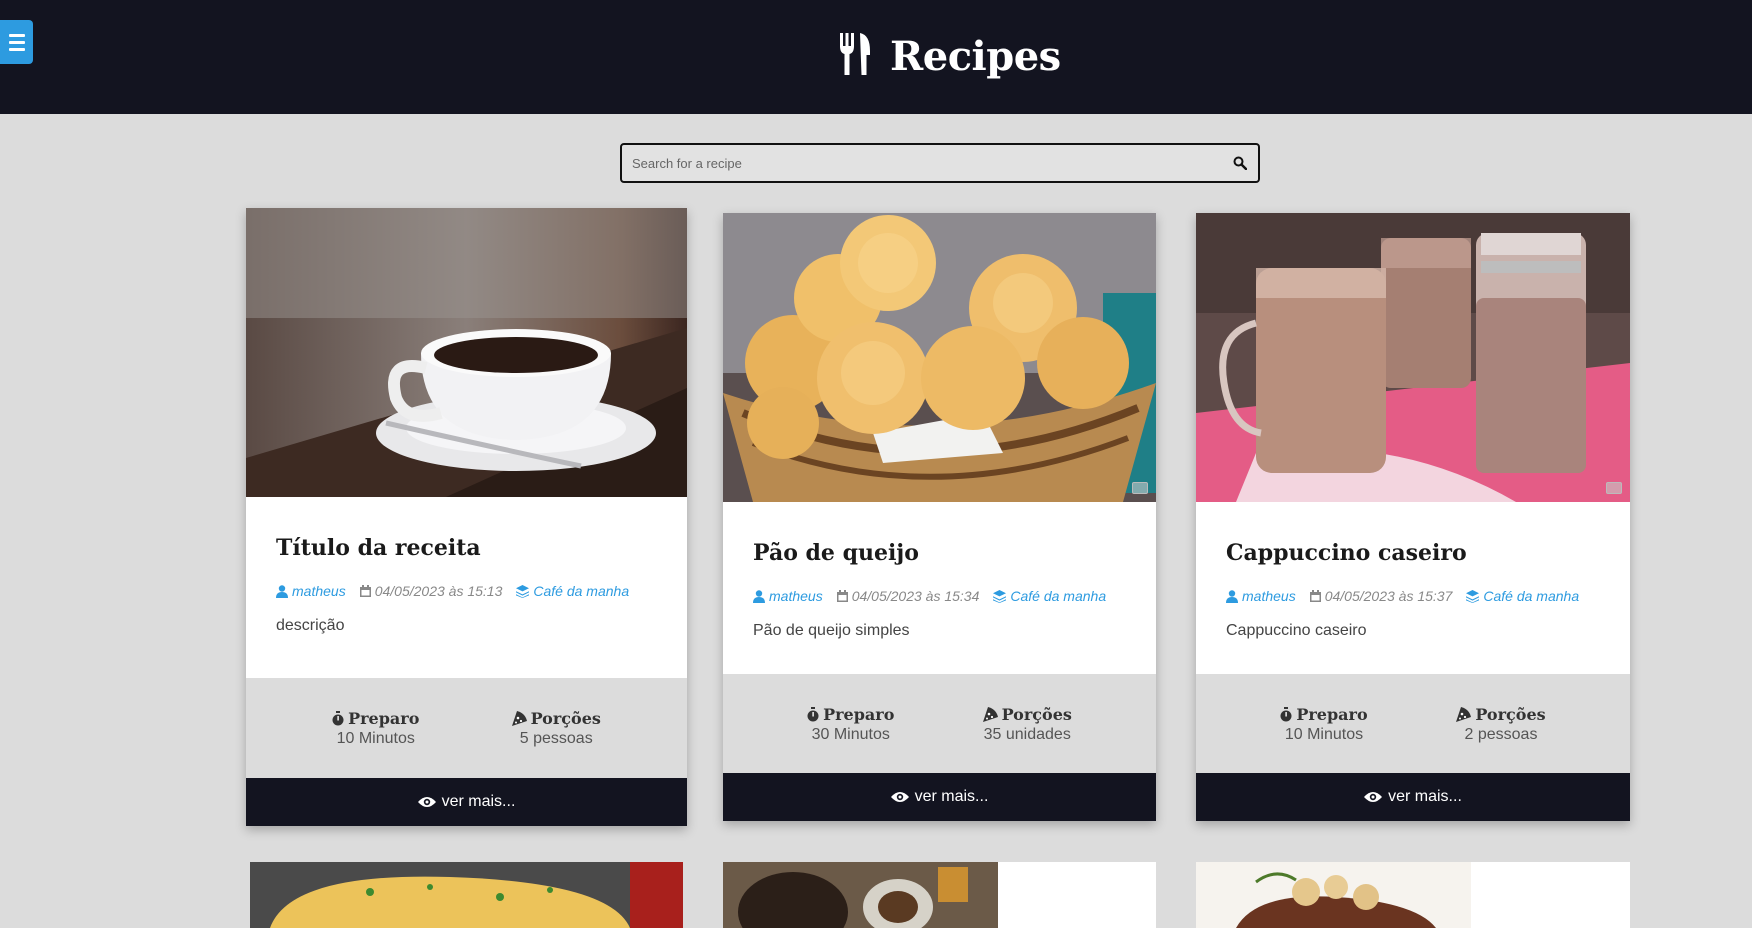 The image size is (1752, 928). I want to click on date-text: 04/05/2023 às 15:37, so click(1388, 596).